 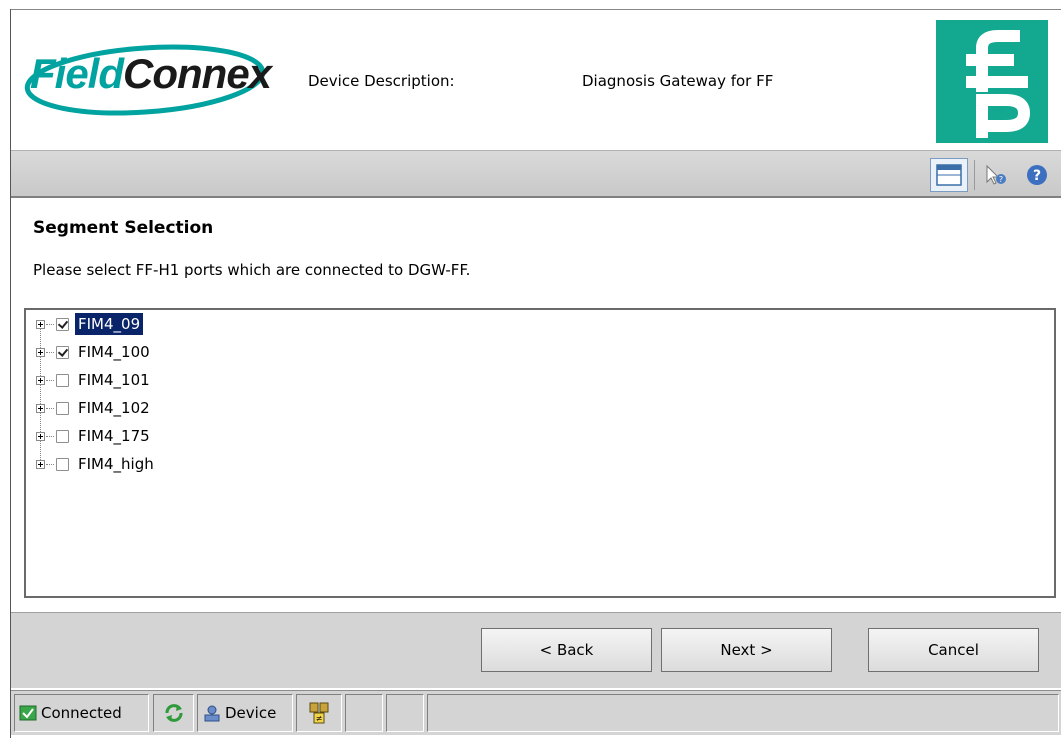 What do you see at coordinates (77, 73) in the screenshot?
I see `logo-word-field: Field` at bounding box center [77, 73].